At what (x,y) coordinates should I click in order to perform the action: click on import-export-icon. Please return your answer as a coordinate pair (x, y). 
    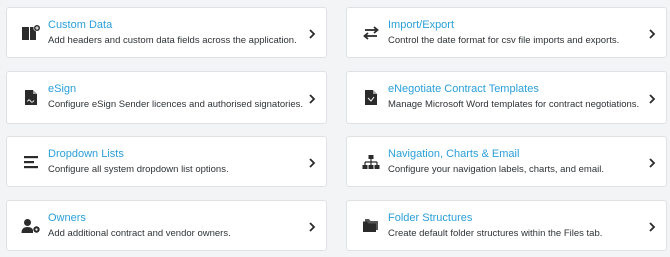
    Looking at the image, I should click on (371, 33).